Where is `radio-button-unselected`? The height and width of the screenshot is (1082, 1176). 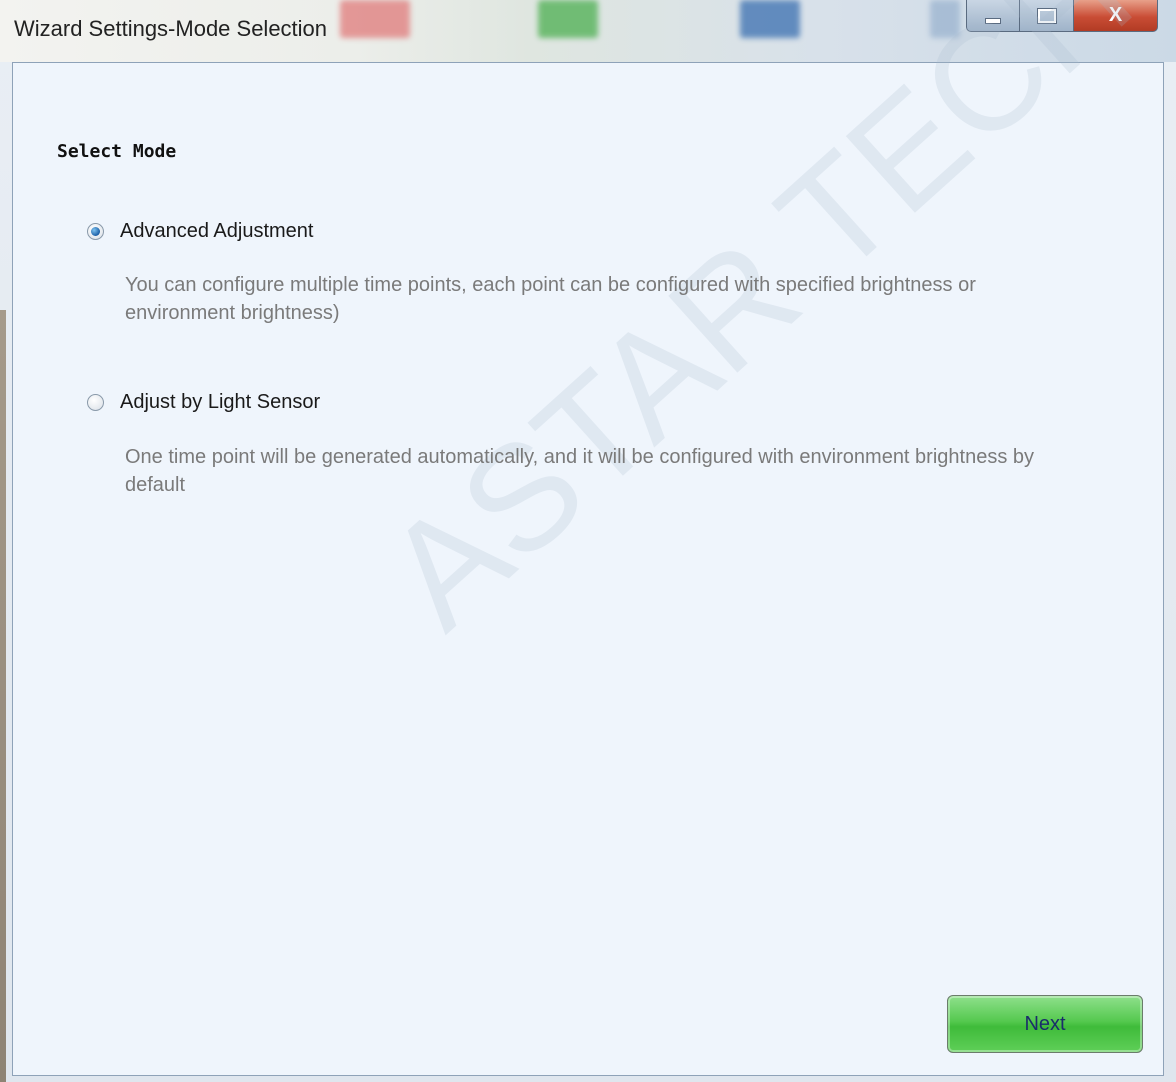
radio-button-unselected is located at coordinates (95, 402).